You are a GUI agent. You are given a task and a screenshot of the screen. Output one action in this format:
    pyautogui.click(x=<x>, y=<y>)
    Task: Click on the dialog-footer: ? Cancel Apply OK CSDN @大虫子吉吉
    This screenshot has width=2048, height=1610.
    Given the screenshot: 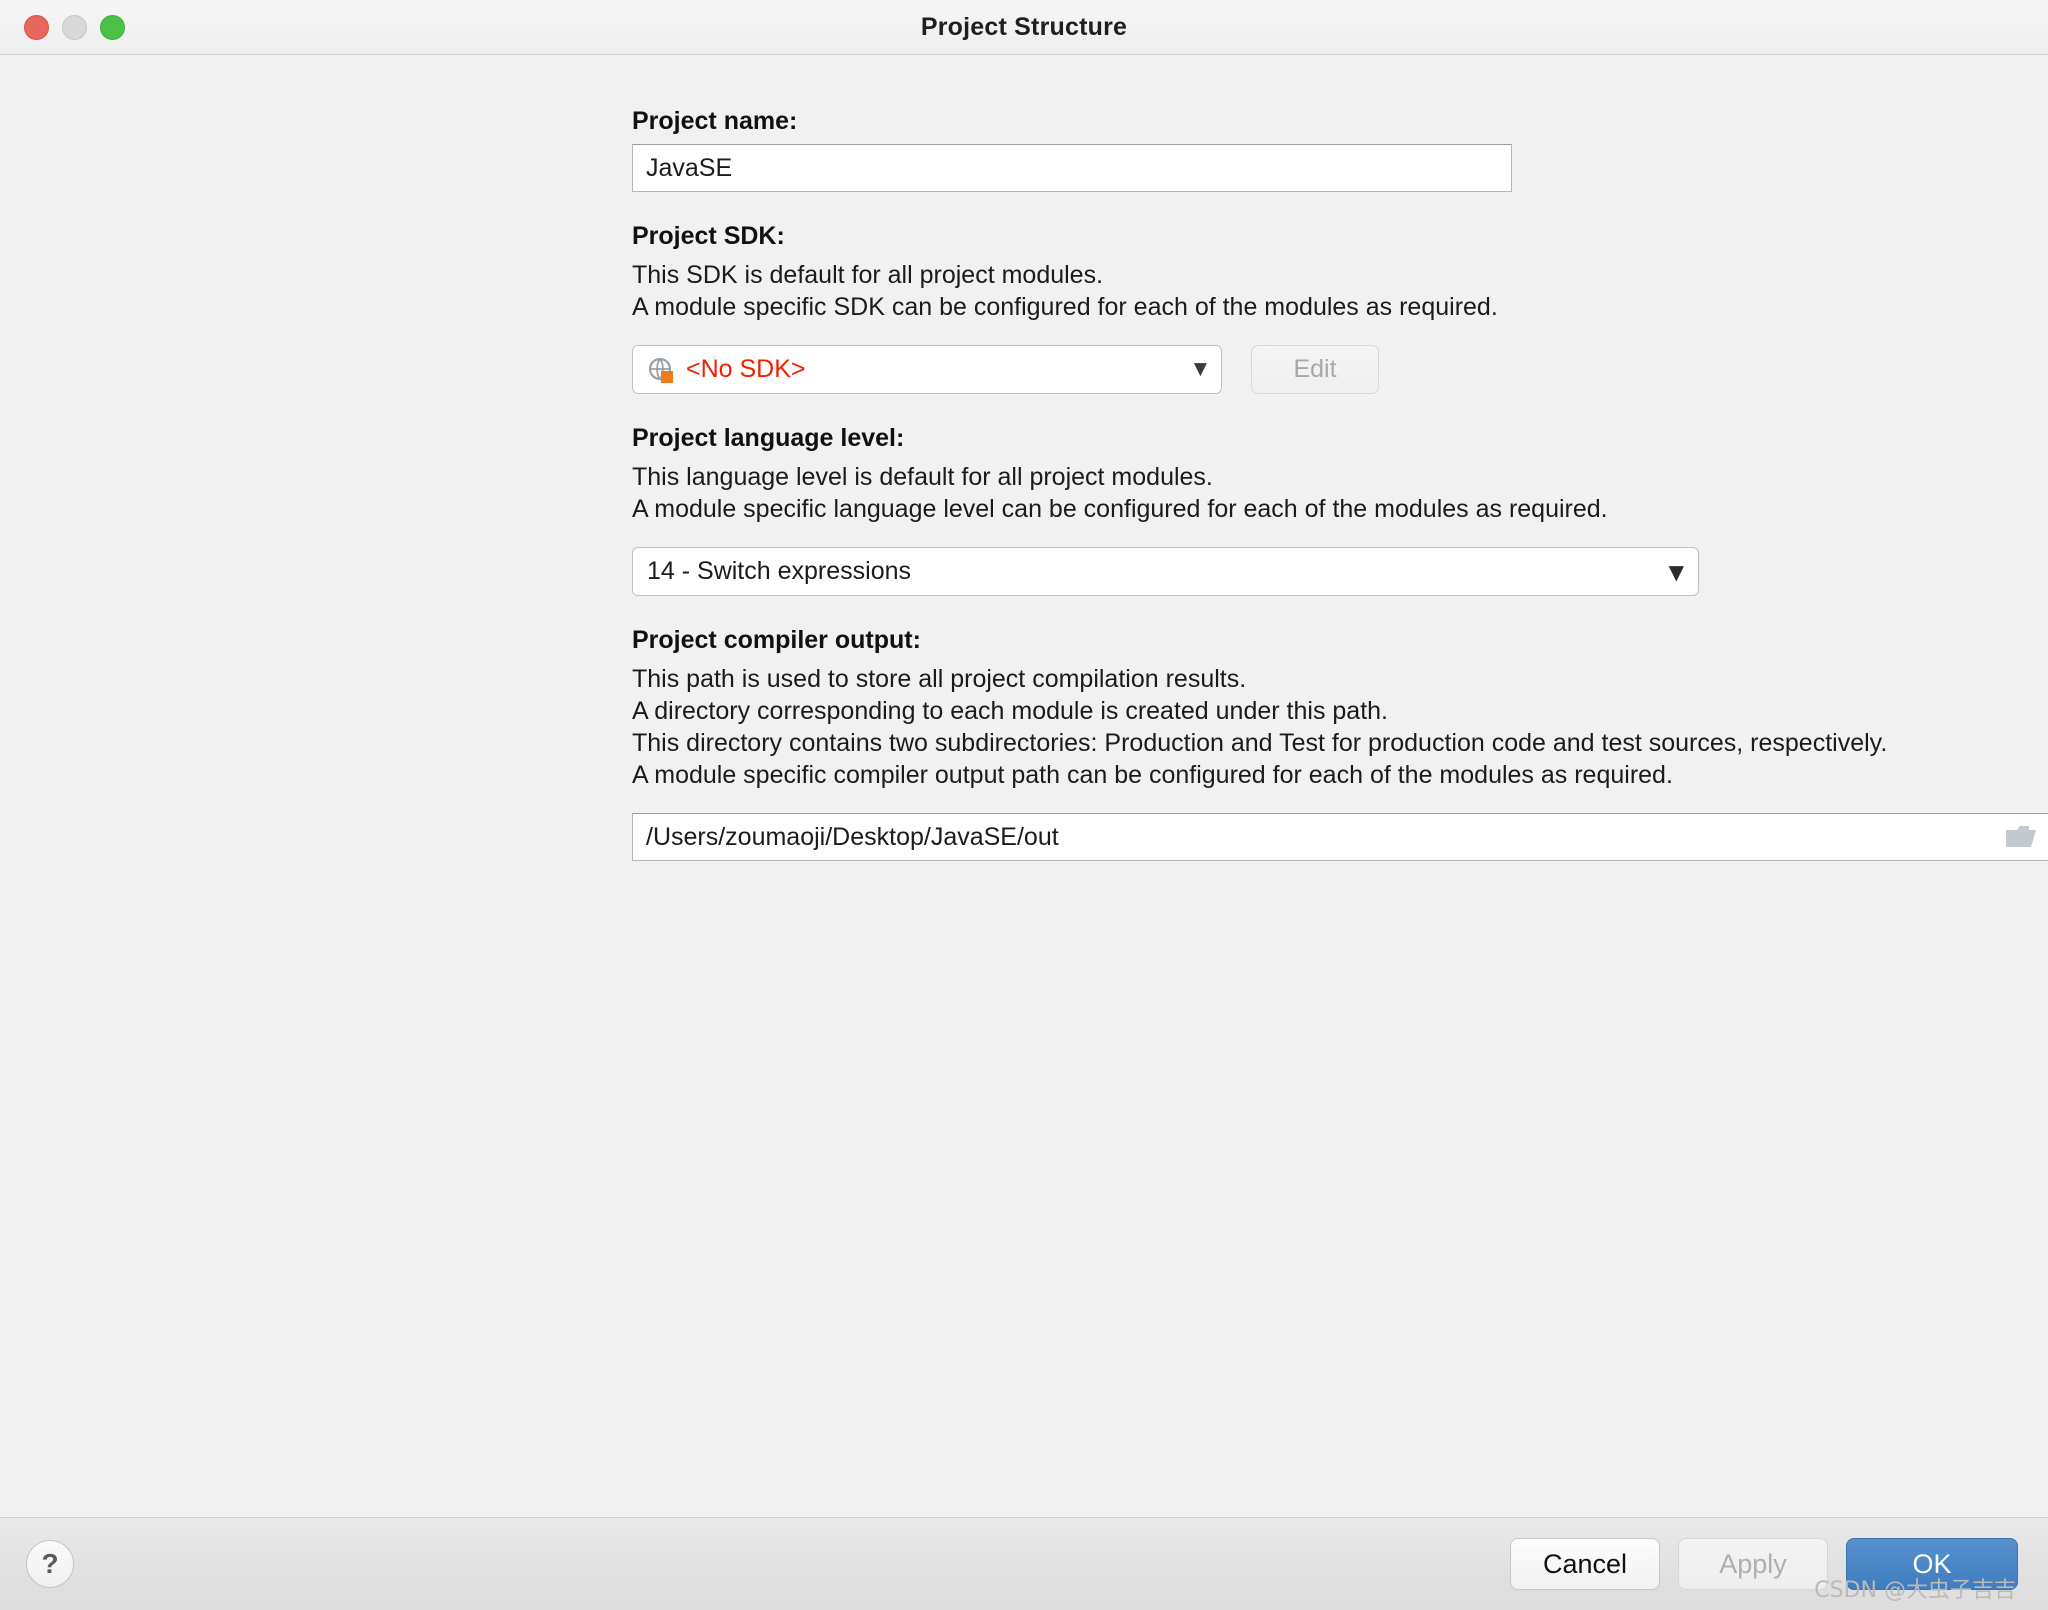 What is the action you would take?
    pyautogui.click(x=1024, y=1563)
    